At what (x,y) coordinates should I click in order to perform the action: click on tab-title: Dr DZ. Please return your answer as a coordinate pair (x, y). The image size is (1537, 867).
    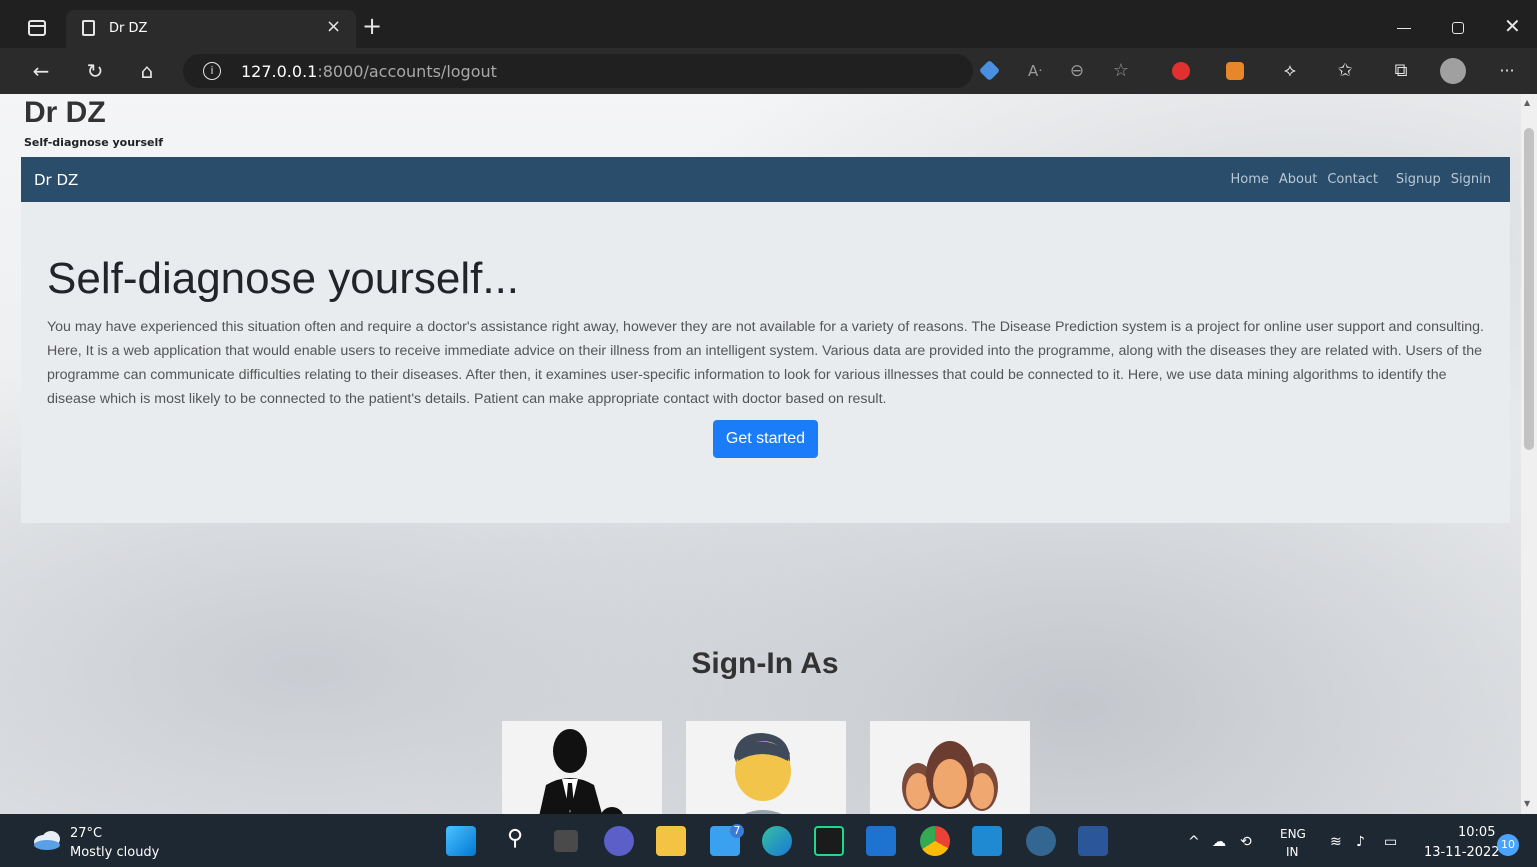
    Looking at the image, I should click on (128, 28).